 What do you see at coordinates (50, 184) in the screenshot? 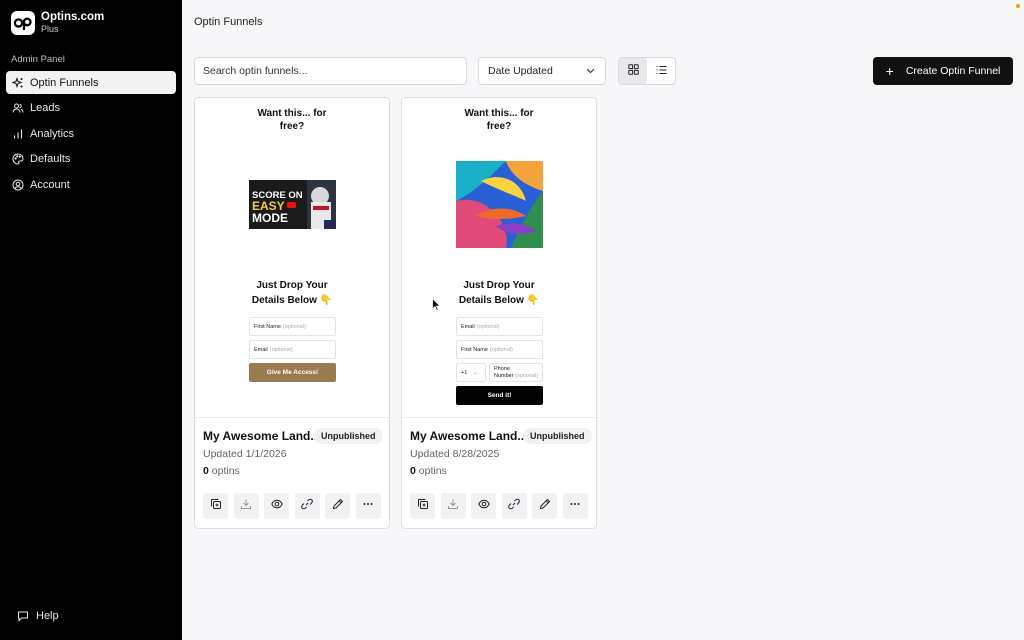
I see `sidebar-item-label: Account` at bounding box center [50, 184].